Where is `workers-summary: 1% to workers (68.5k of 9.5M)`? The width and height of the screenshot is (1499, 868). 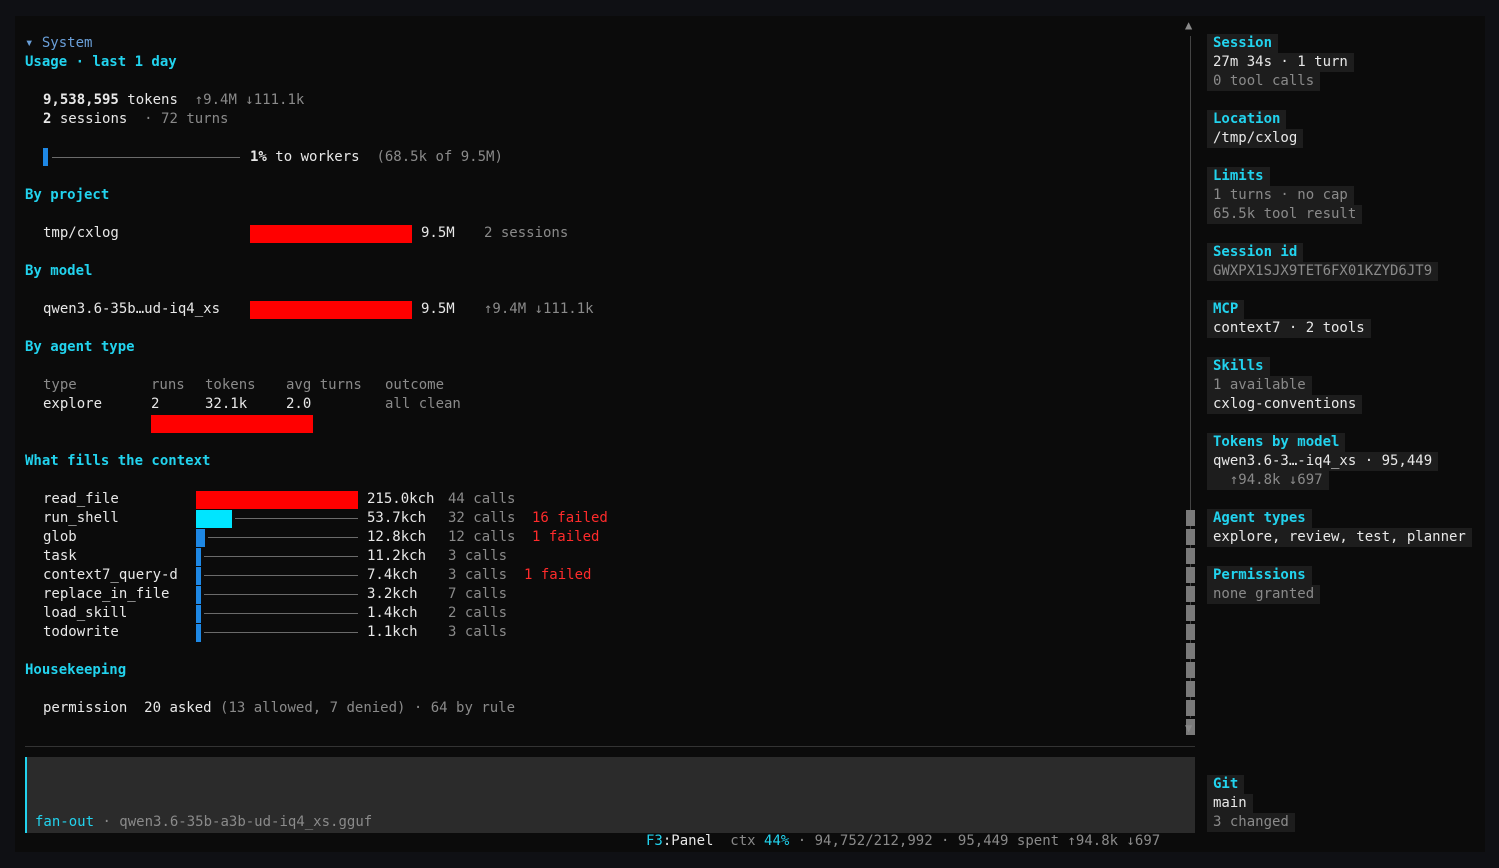 workers-summary: 1% to workers (68.5k of 9.5M) is located at coordinates (376, 157).